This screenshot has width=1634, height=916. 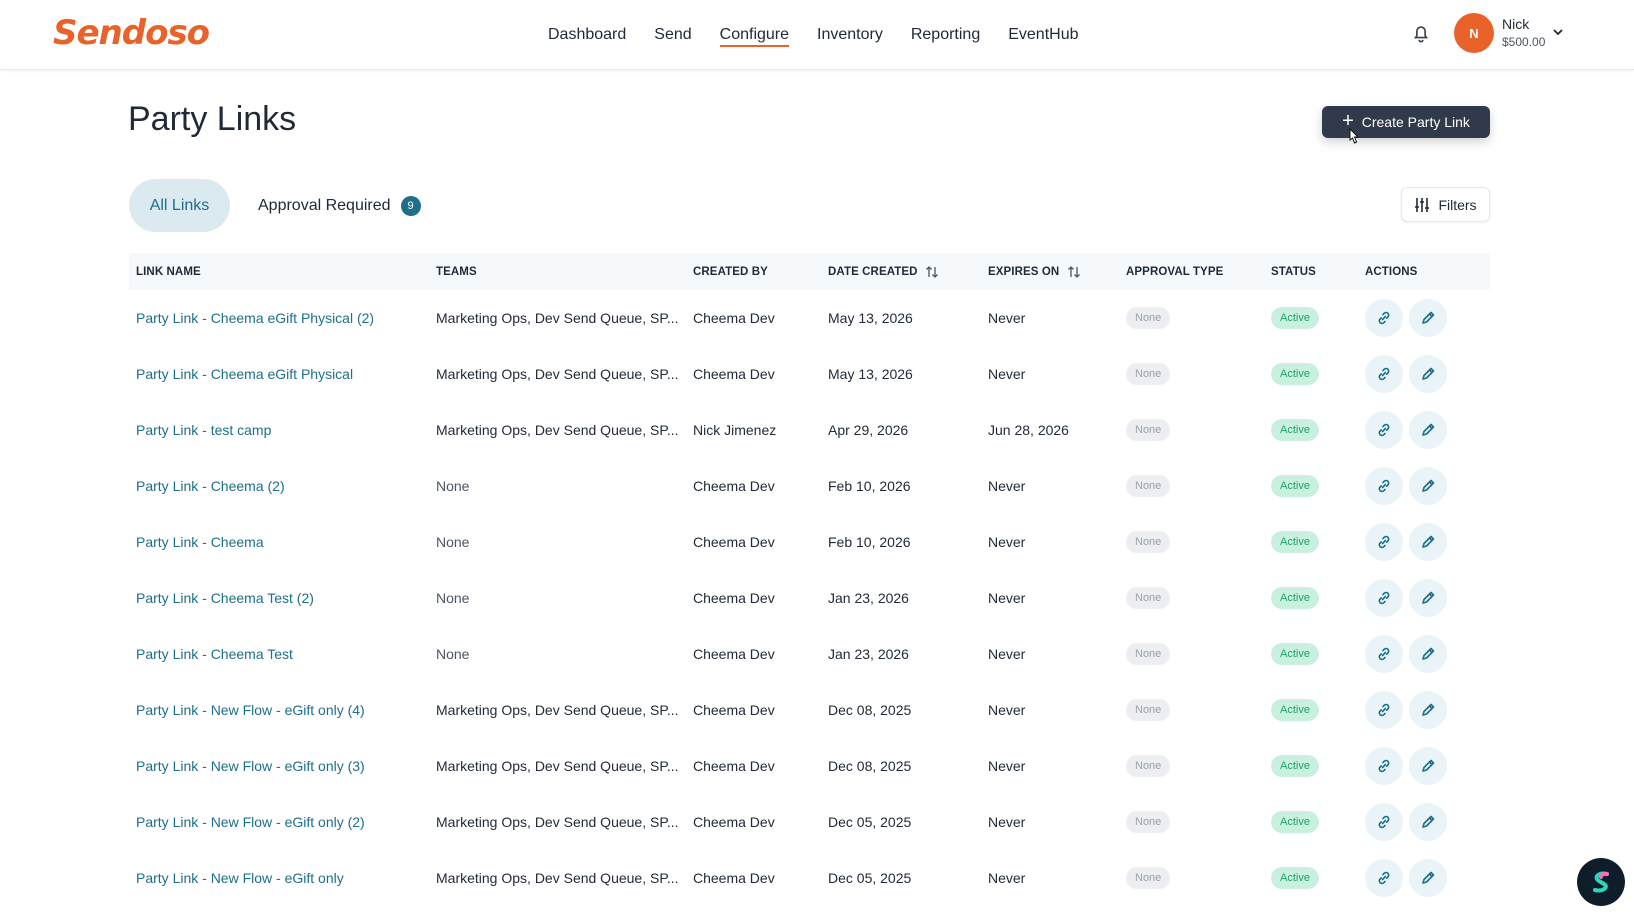 I want to click on col-header-link-name: Link Name, so click(x=279, y=271).